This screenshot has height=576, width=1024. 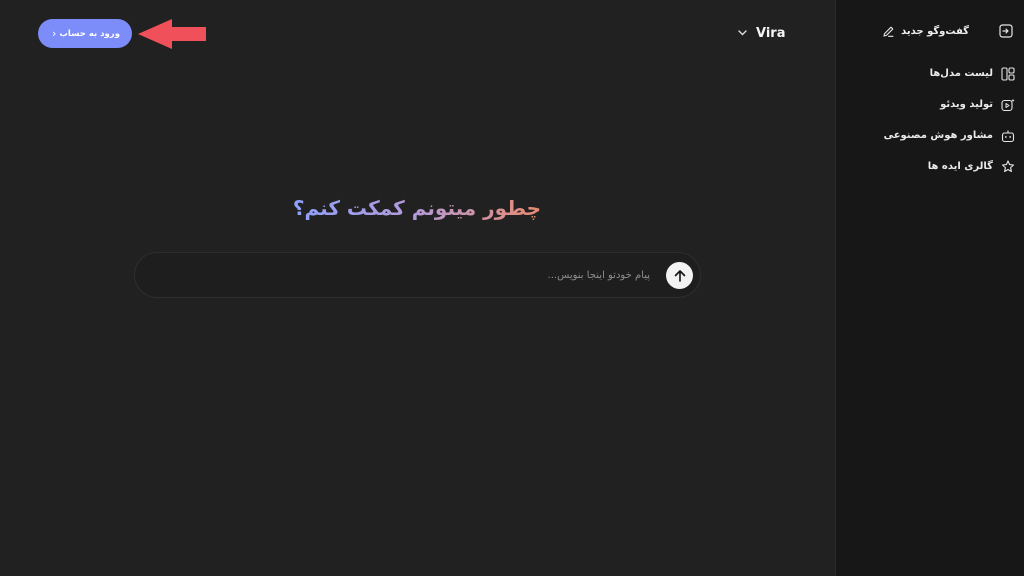 What do you see at coordinates (930, 104) in the screenshot?
I see `sidebar-item-video: تولید ویدئو` at bounding box center [930, 104].